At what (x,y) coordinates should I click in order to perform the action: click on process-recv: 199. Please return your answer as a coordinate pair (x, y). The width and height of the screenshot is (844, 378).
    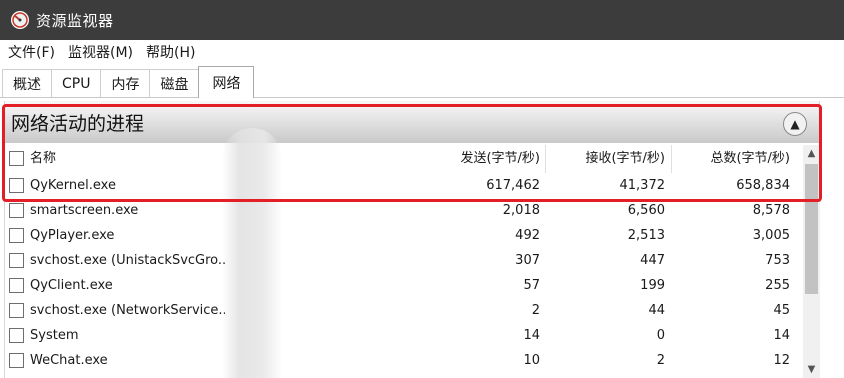
    Looking at the image, I should click on (652, 285).